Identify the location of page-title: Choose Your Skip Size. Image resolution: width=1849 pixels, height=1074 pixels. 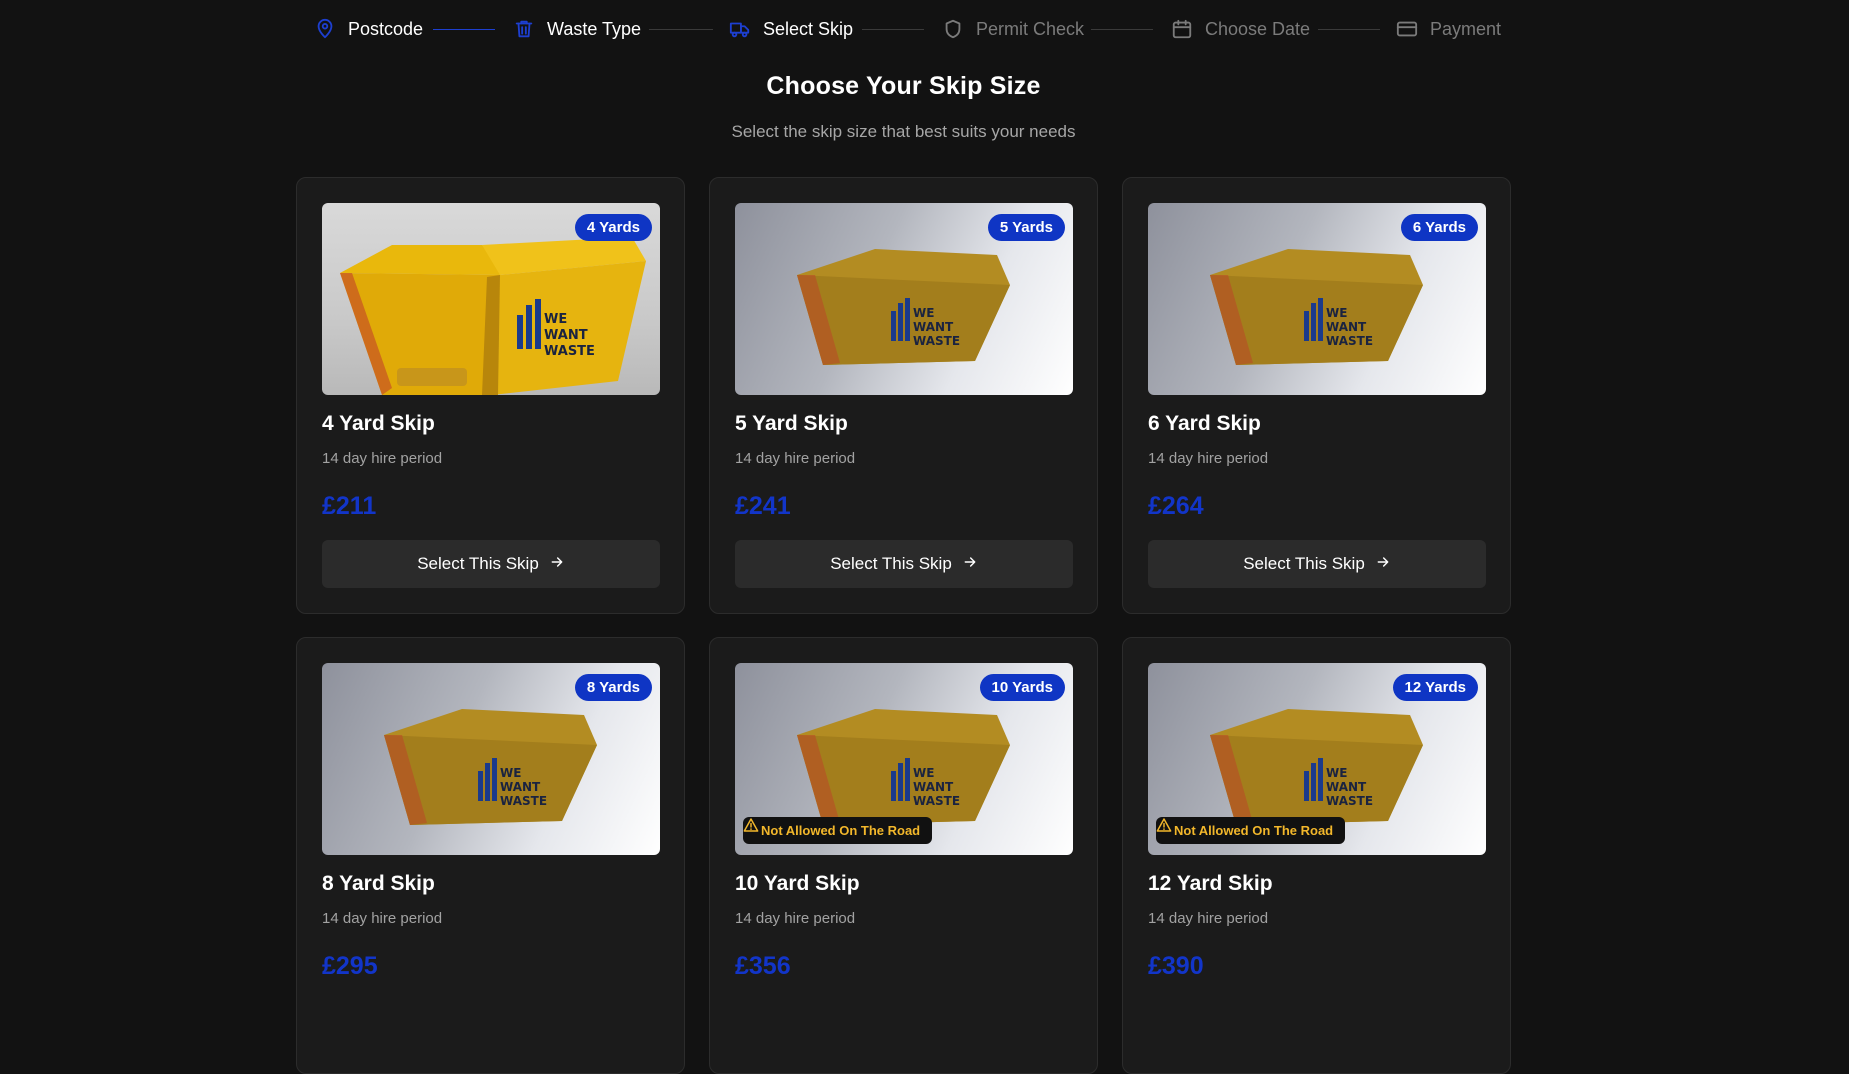
(903, 86).